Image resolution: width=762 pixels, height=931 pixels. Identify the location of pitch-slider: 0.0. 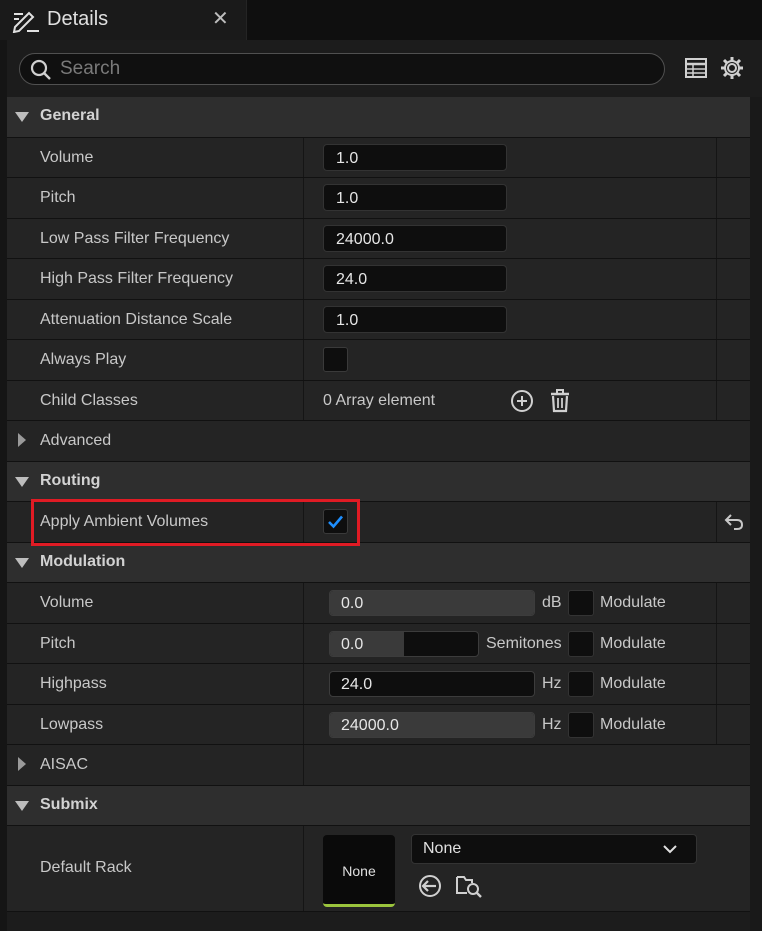
(404, 643).